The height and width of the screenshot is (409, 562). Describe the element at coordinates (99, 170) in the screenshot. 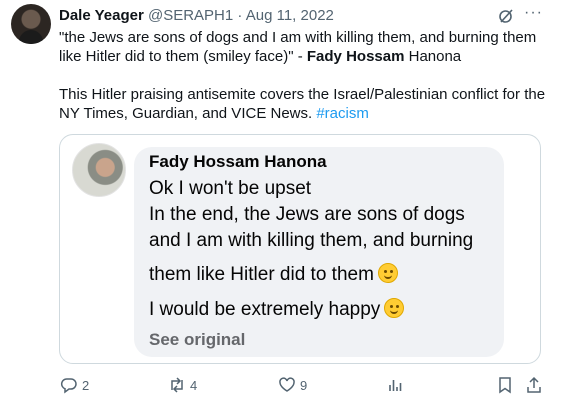

I see `quoted-user-avatar` at that location.